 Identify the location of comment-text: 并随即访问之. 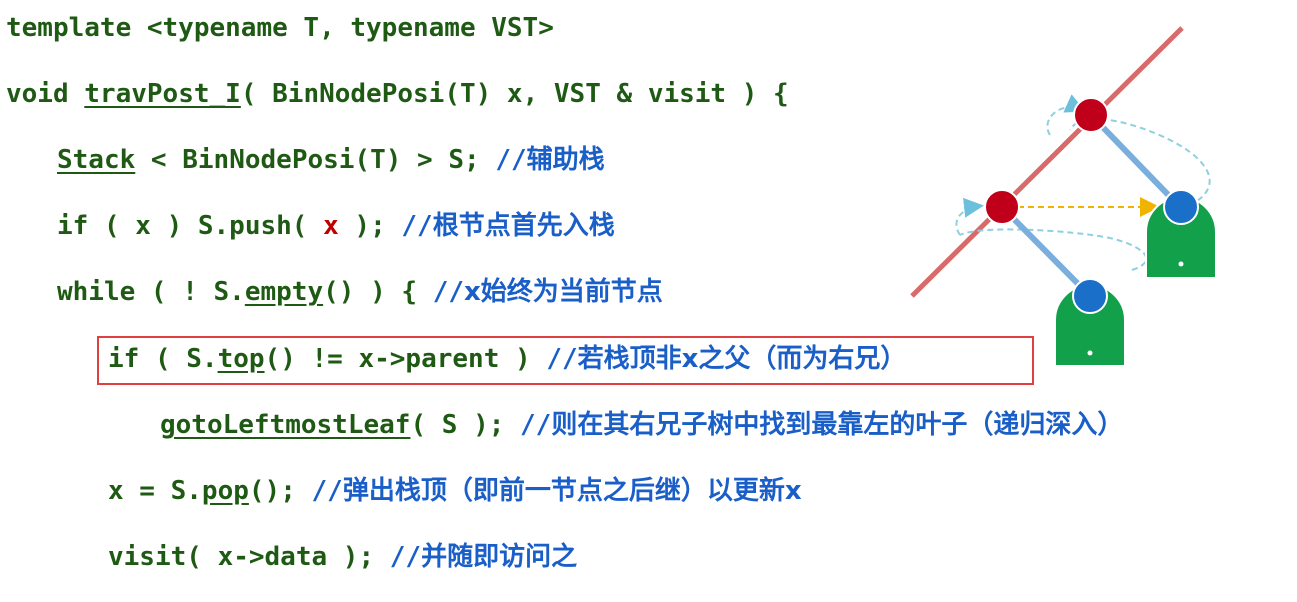
(499, 557).